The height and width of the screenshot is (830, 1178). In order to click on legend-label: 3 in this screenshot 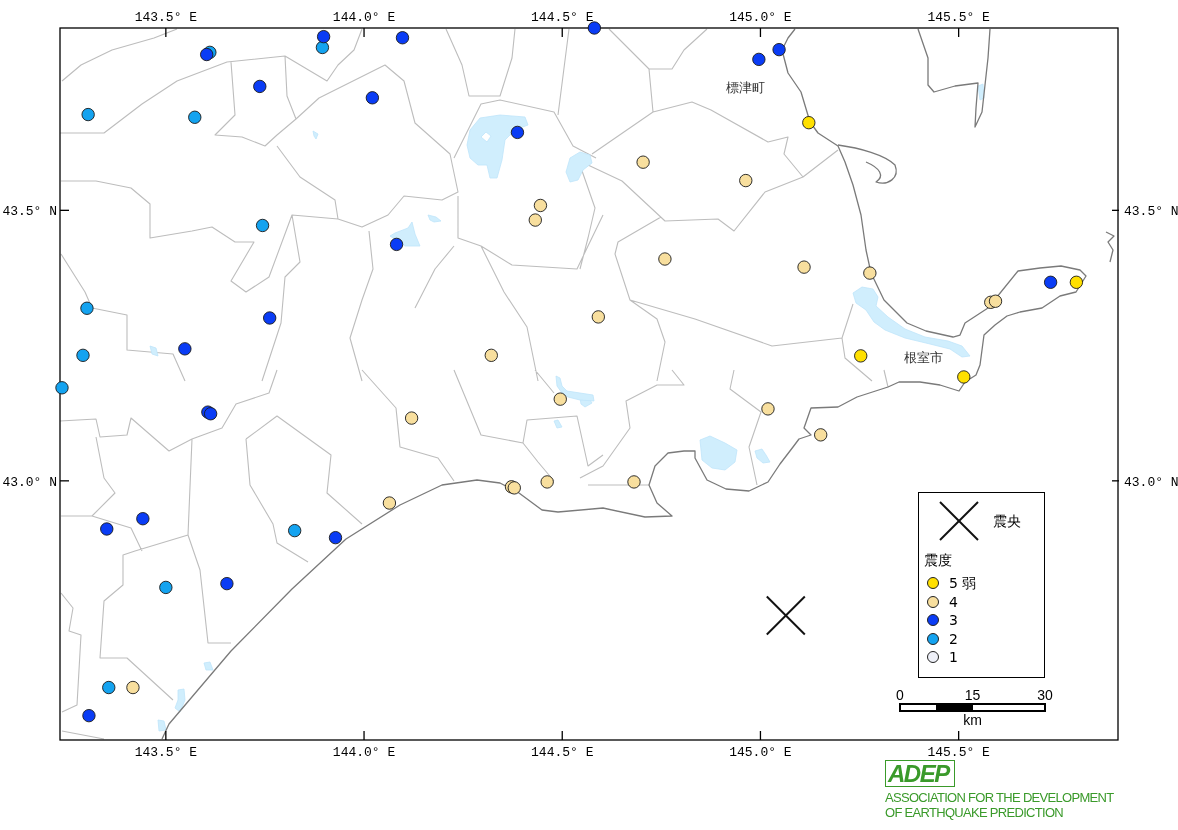, I will do `click(953, 620)`.